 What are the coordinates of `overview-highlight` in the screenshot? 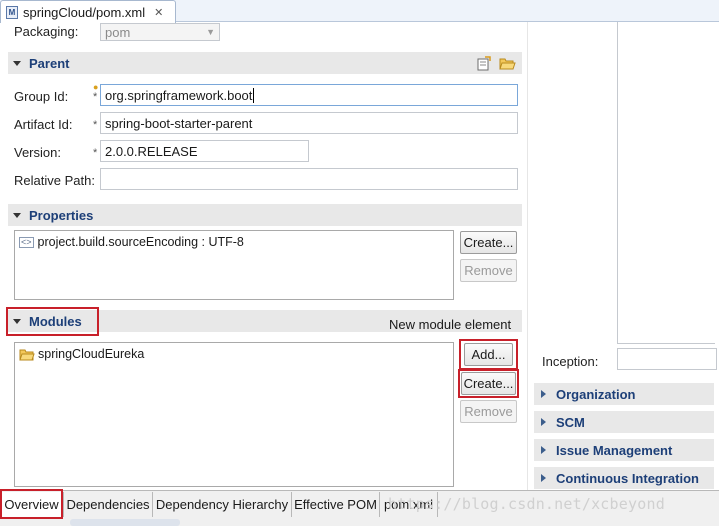 It's located at (31, 504).